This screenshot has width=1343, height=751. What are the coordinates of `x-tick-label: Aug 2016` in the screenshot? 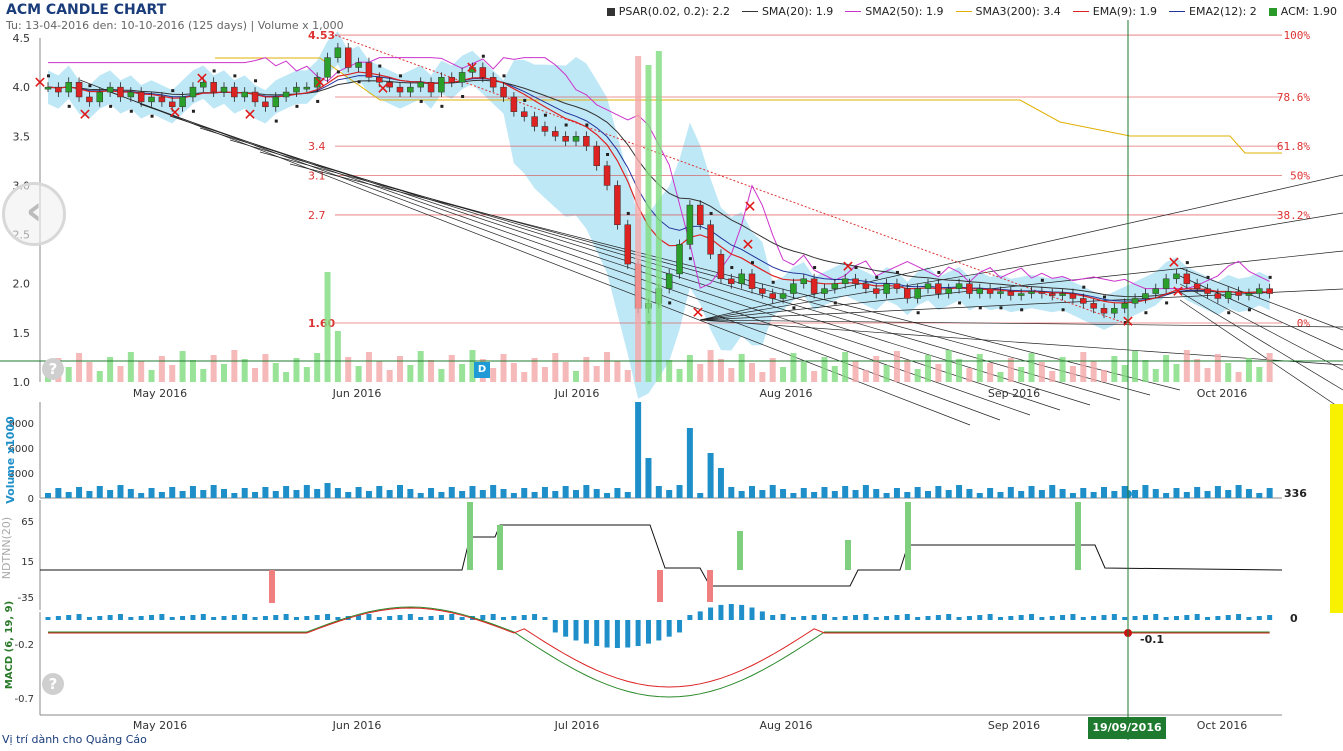 It's located at (786, 393).